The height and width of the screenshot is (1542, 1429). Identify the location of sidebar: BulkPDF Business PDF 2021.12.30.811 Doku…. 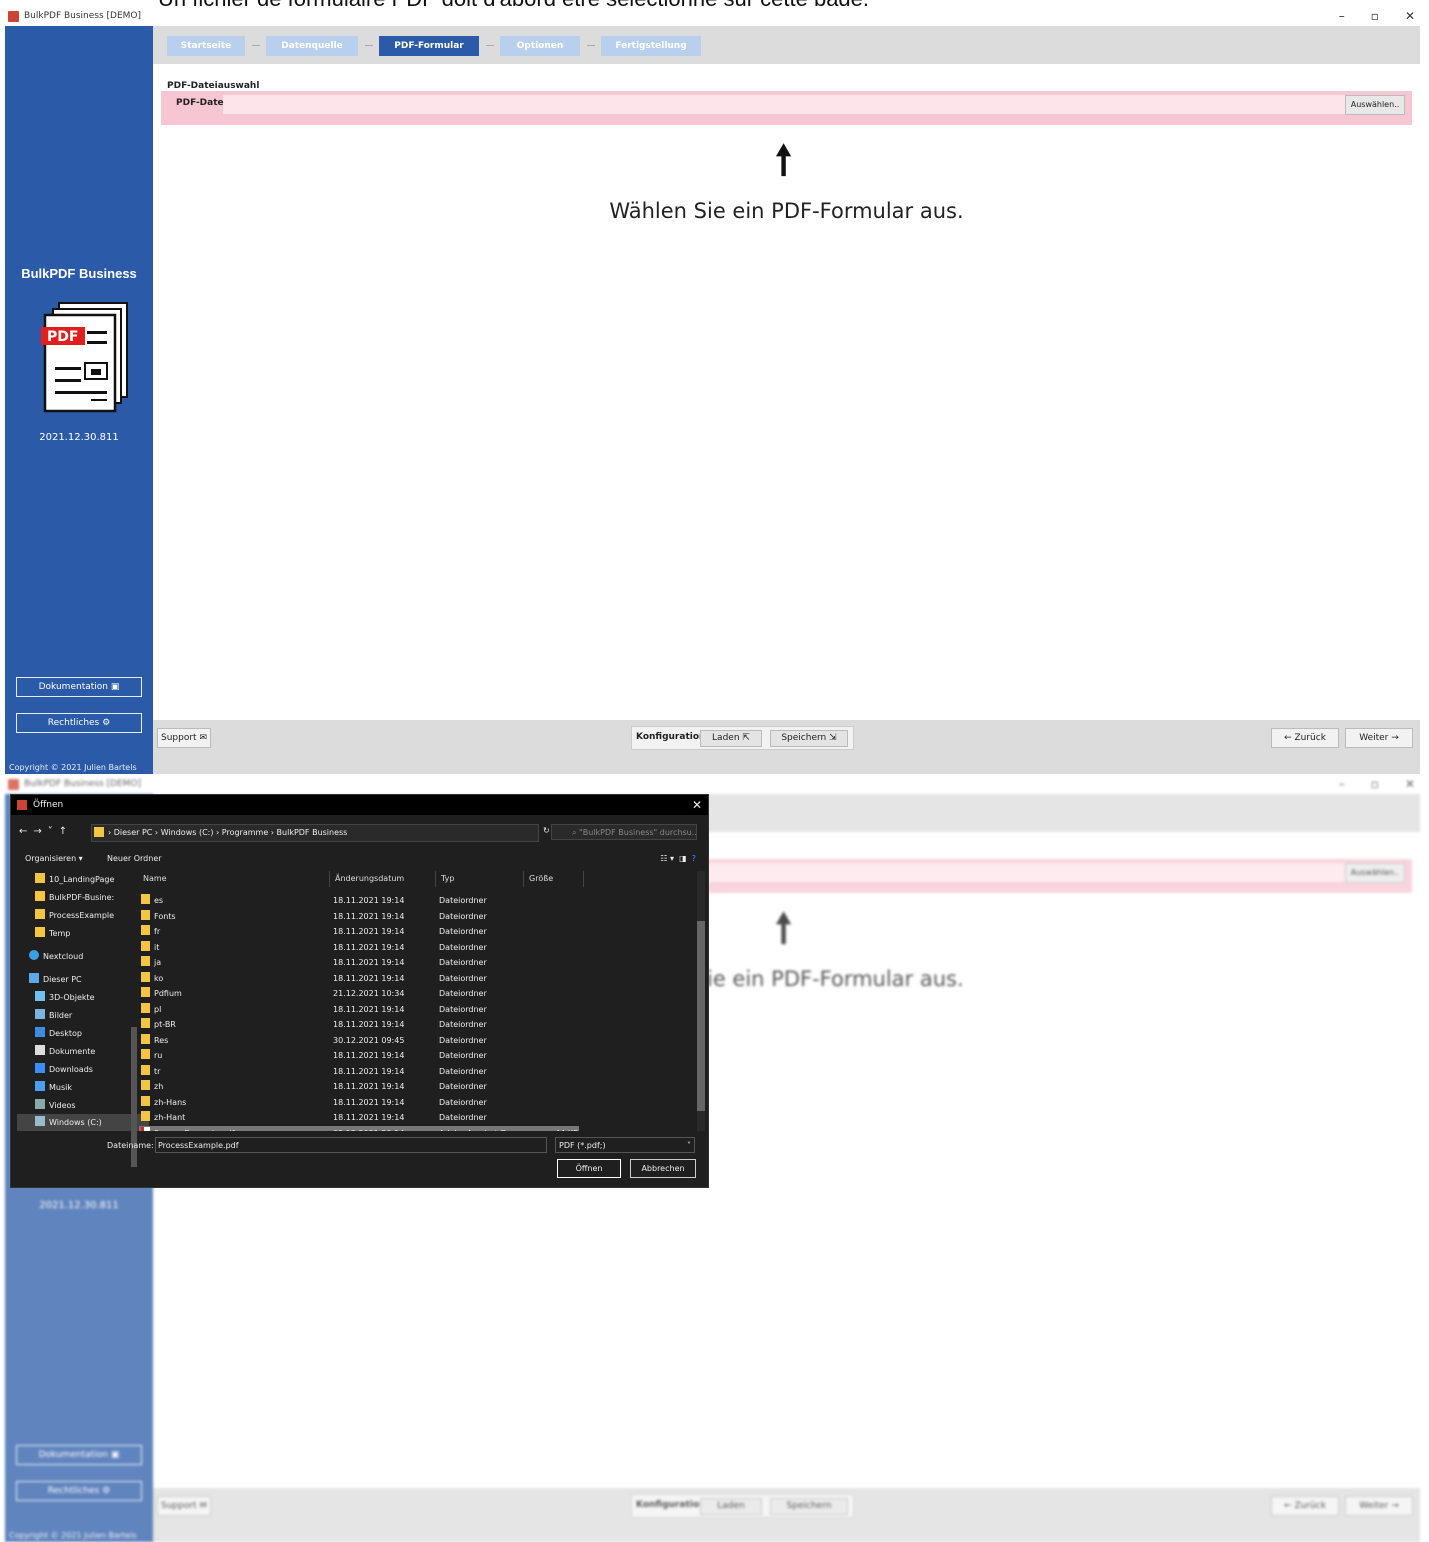
(79, 400).